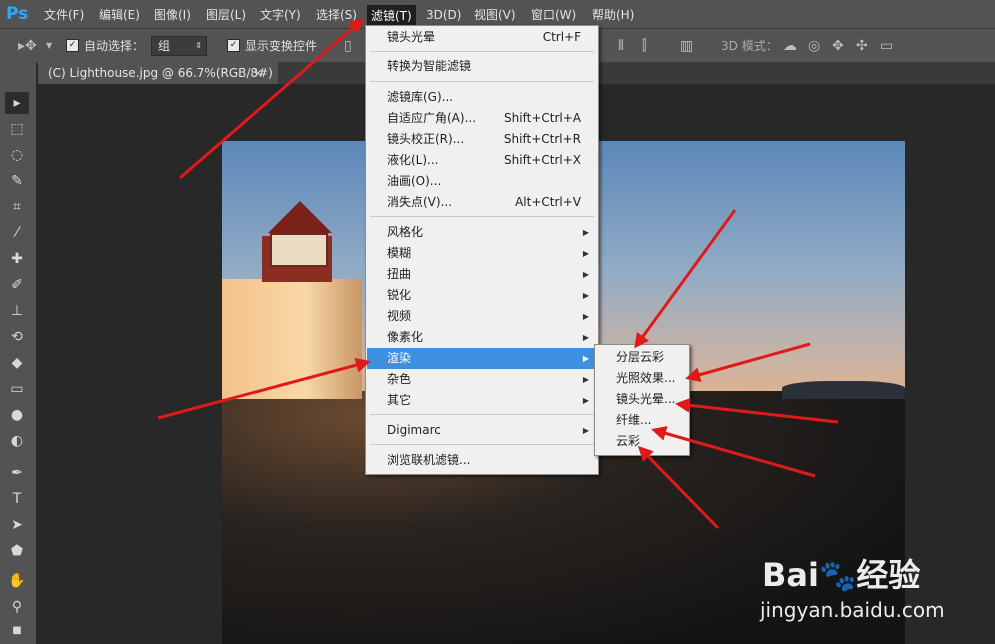  What do you see at coordinates (17, 389) in the screenshot?
I see `gradient-tool-icon: ▭` at bounding box center [17, 389].